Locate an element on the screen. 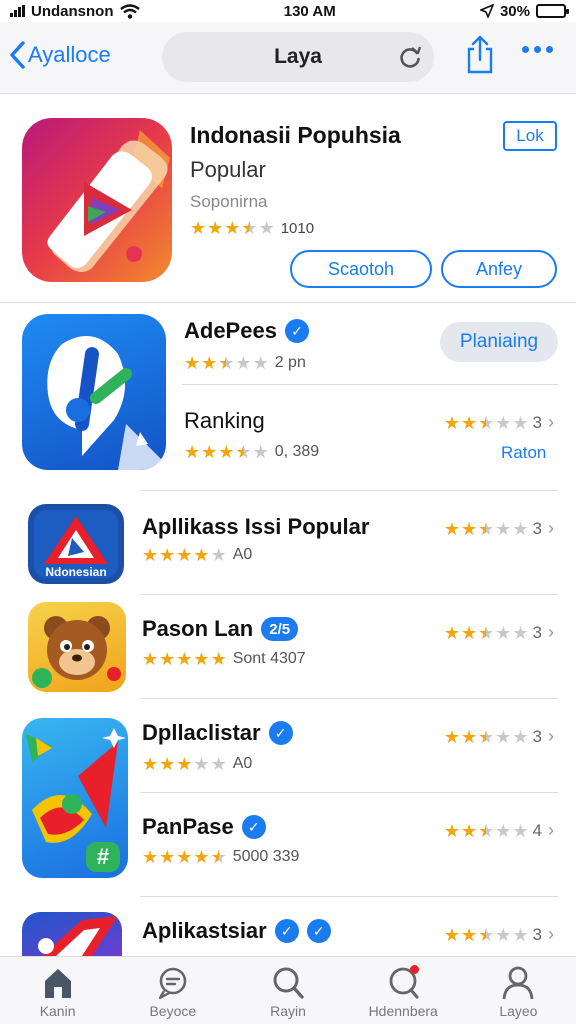  rating-count: 1010 is located at coordinates (297, 228).